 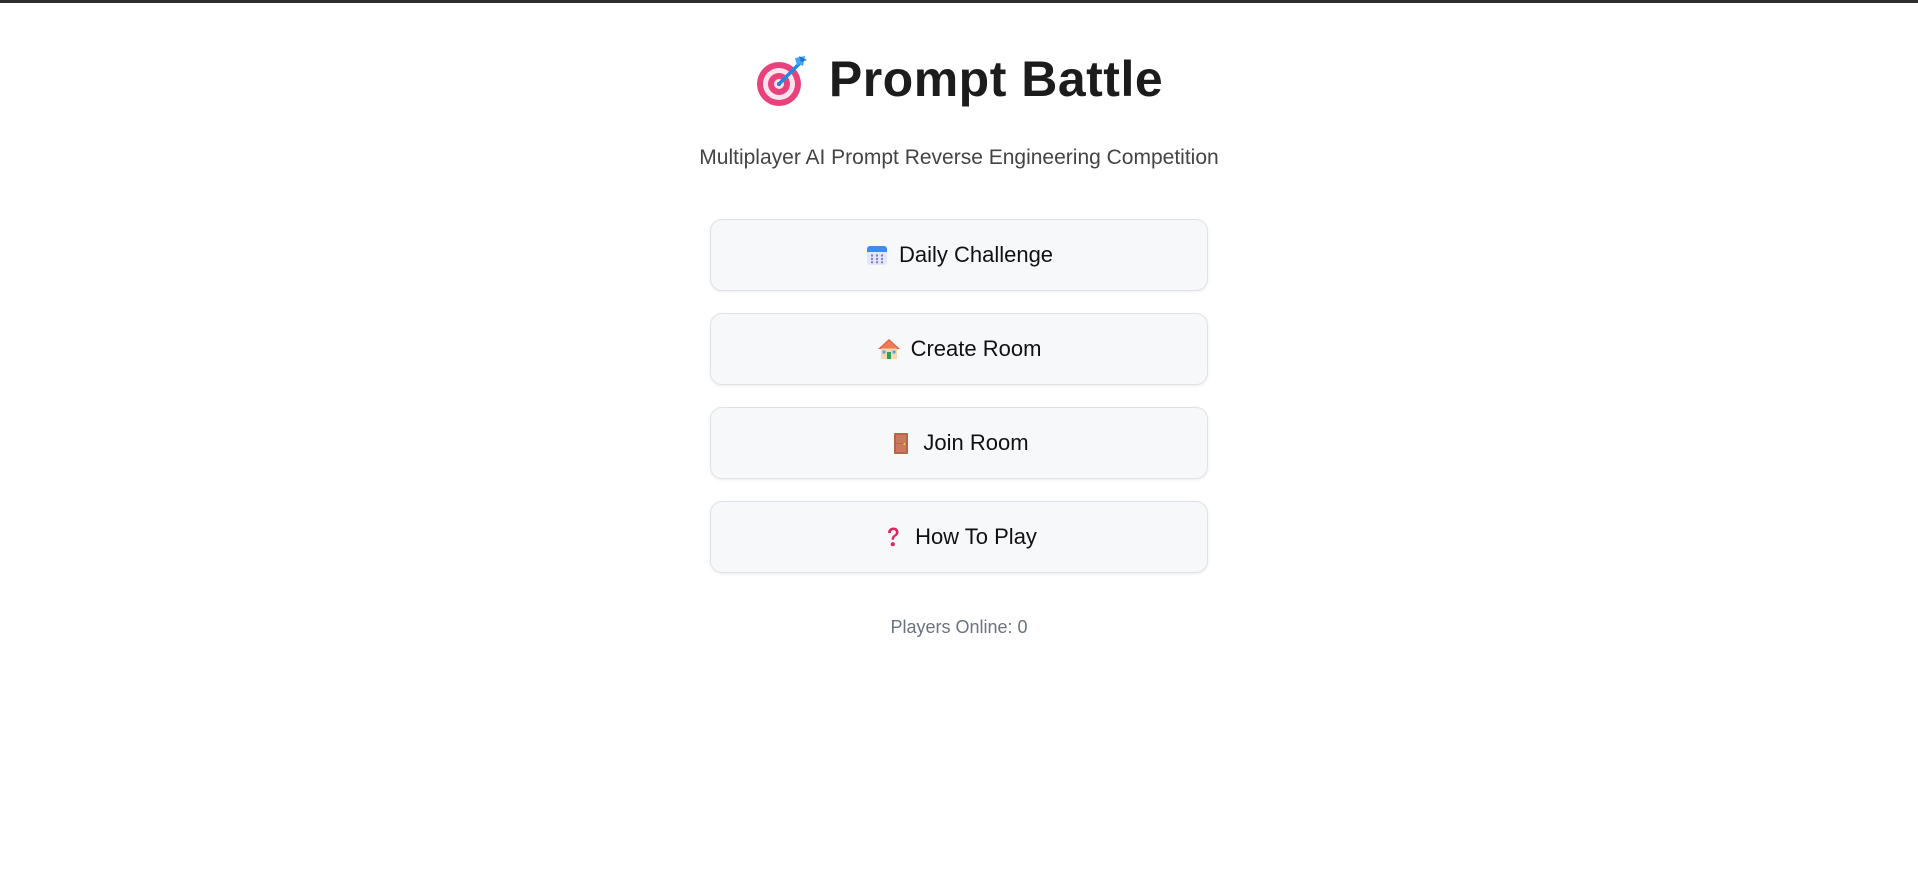 I want to click on target-dart-icon, so click(x=781, y=81).